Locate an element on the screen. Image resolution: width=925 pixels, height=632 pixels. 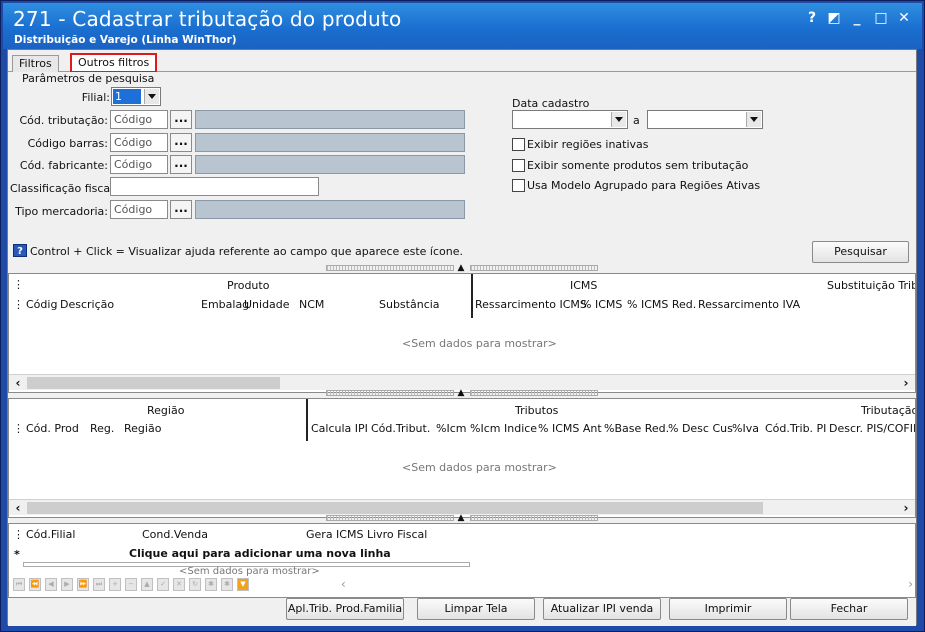
col-cod-trib-pis: Cód.Trib. PI is located at coordinates (795, 428).